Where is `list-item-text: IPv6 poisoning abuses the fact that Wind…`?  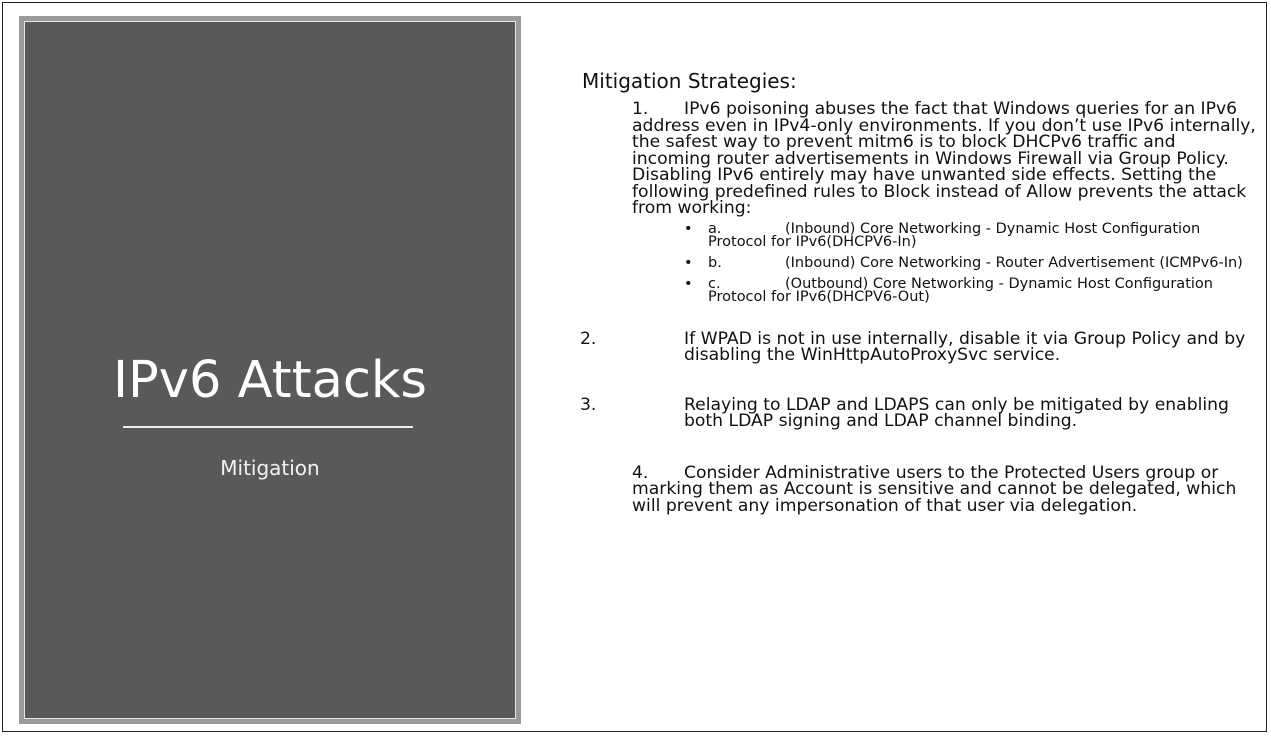 list-item-text: IPv6 poisoning abuses the fact that Wind… is located at coordinates (944, 158).